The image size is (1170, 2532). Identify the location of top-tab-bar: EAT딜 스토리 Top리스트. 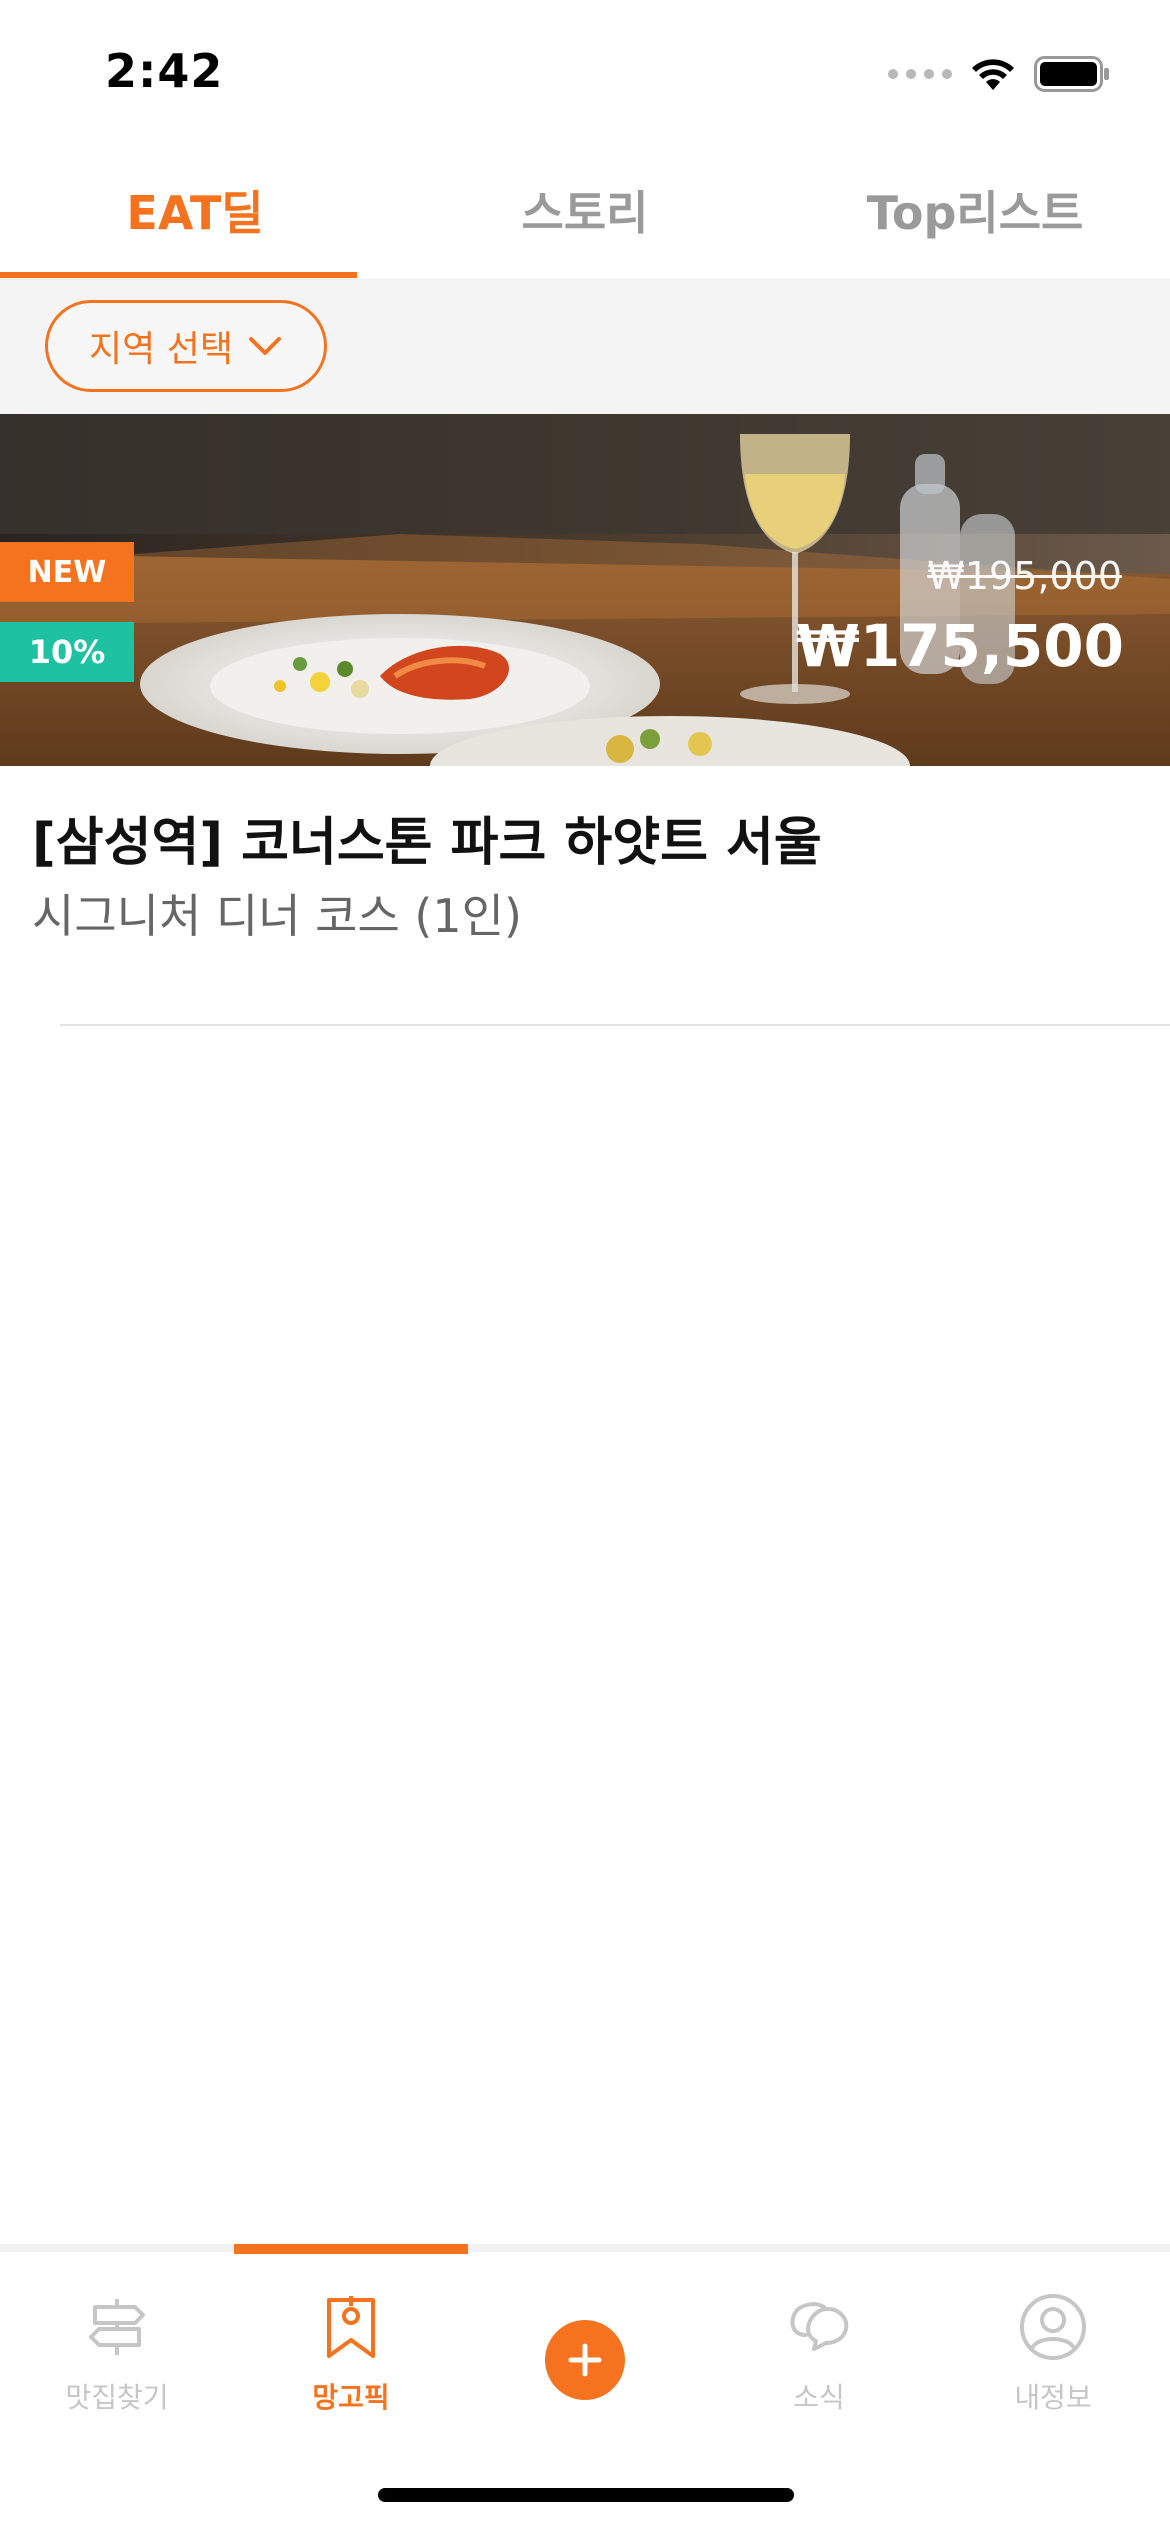
(585, 210).